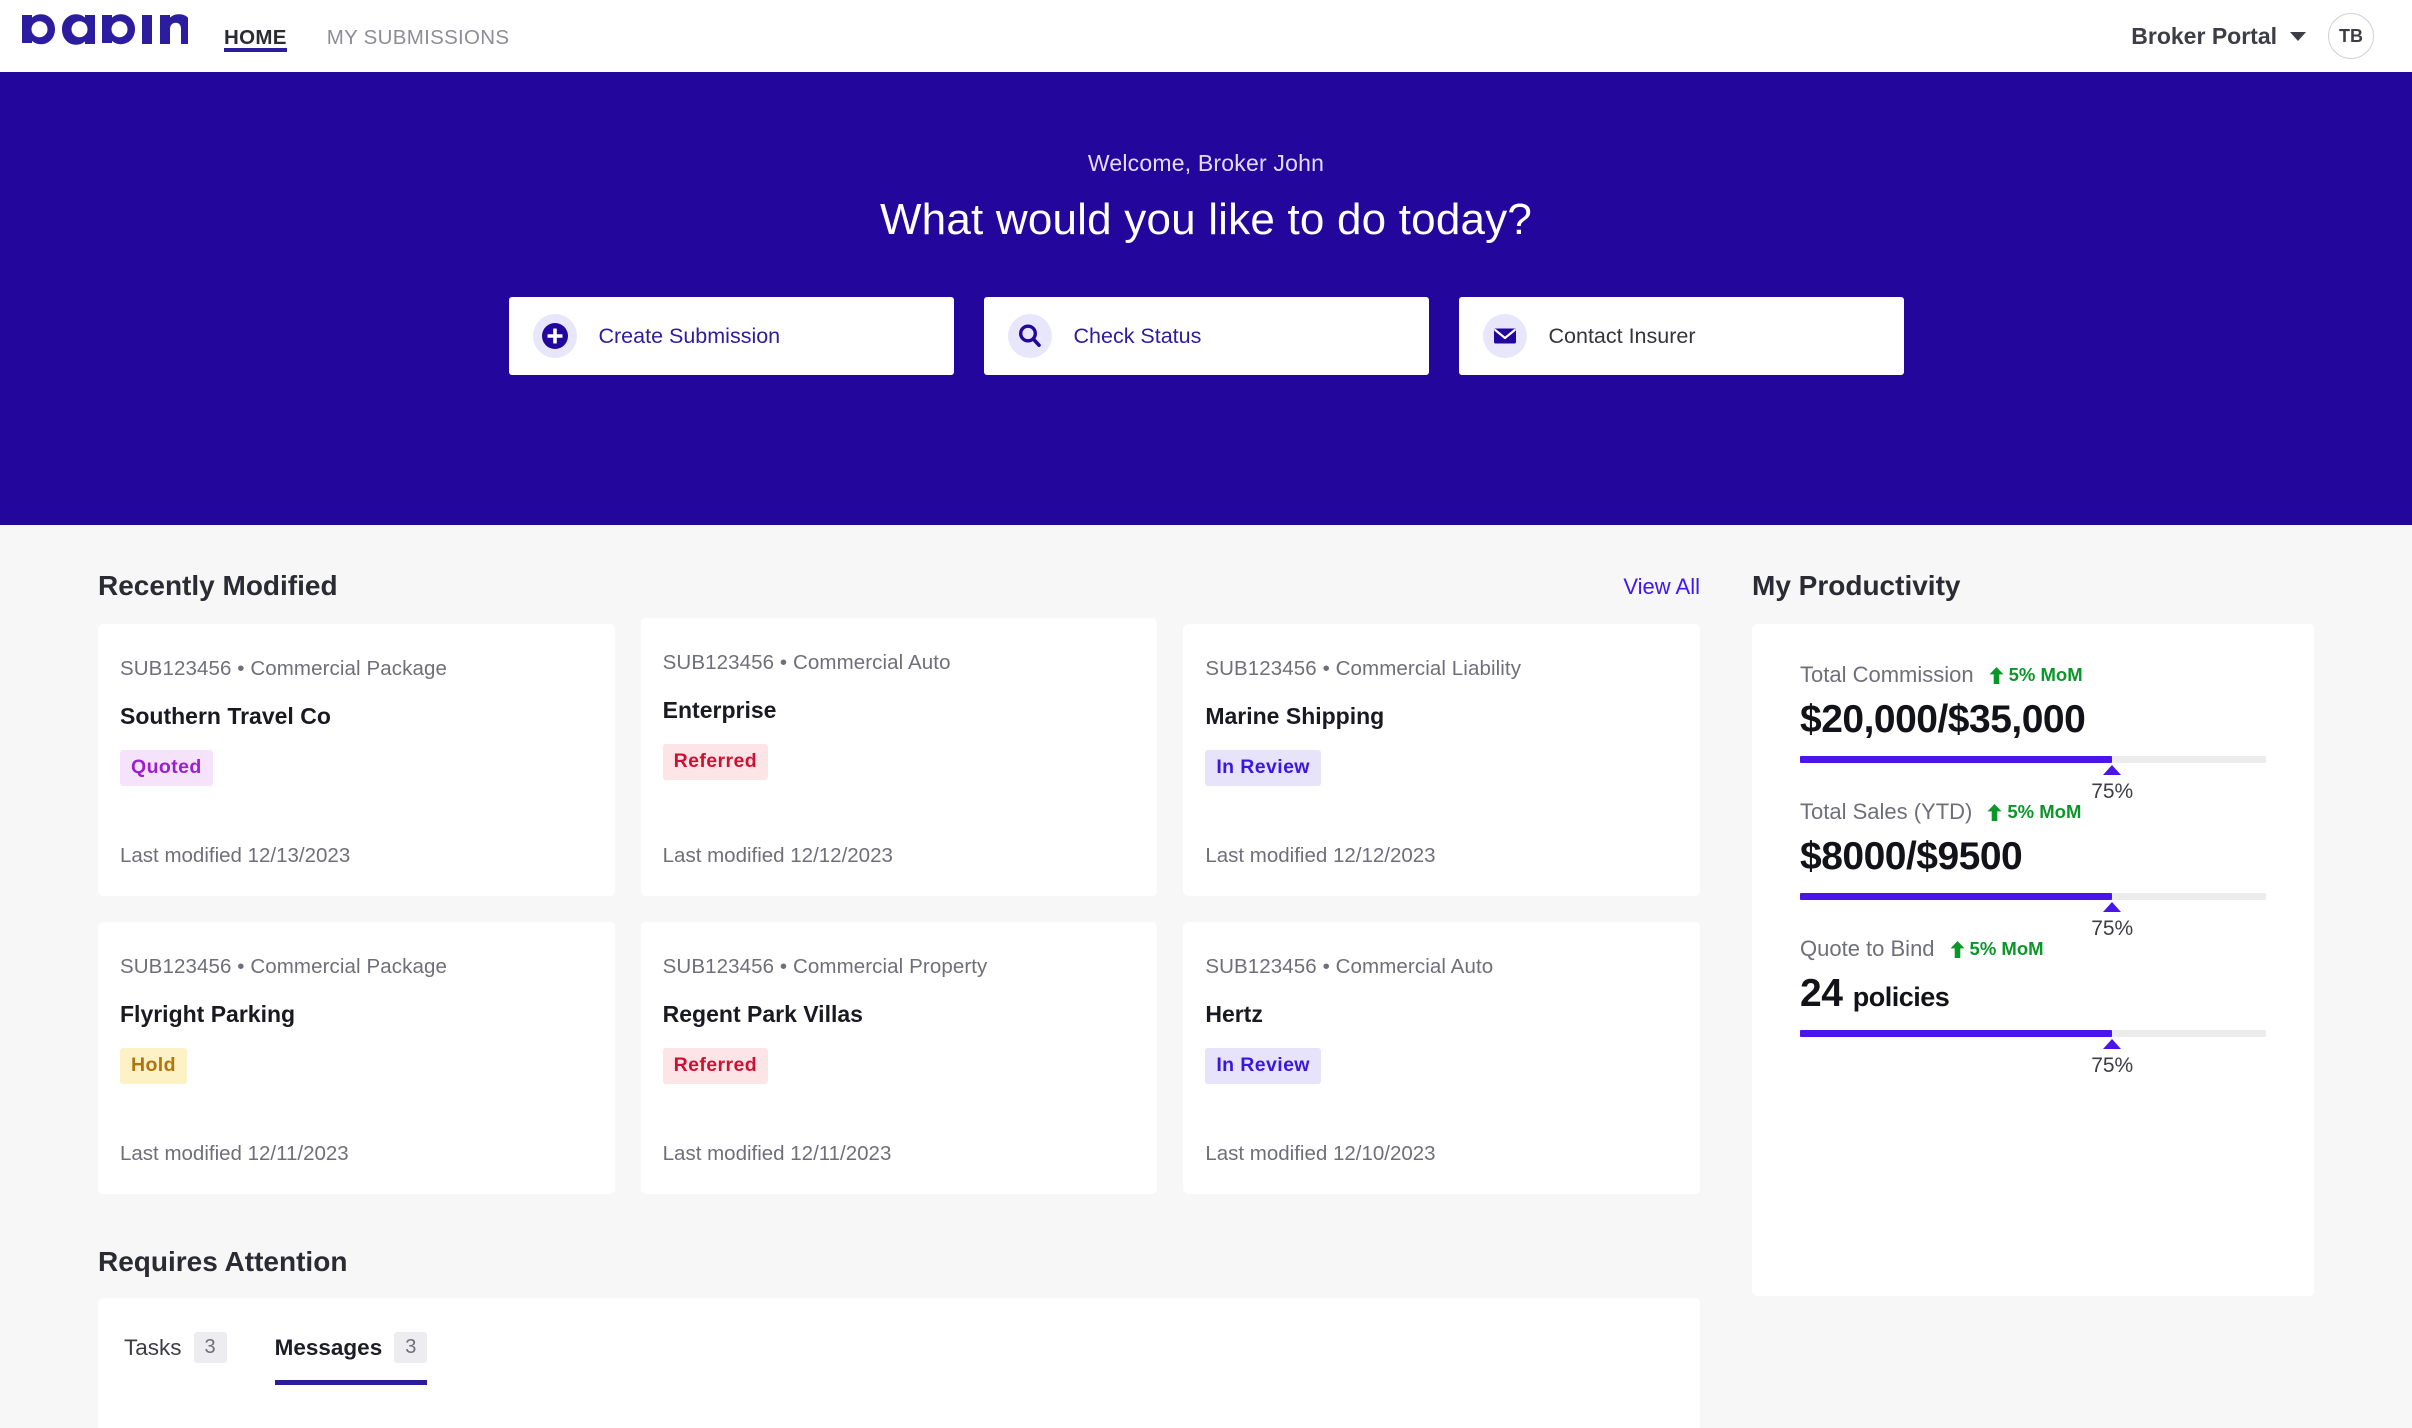 This screenshot has height=1428, width=2412. What do you see at coordinates (1320, 1153) in the screenshot?
I see `submission-last-modified: Last modified 12/10/2023` at bounding box center [1320, 1153].